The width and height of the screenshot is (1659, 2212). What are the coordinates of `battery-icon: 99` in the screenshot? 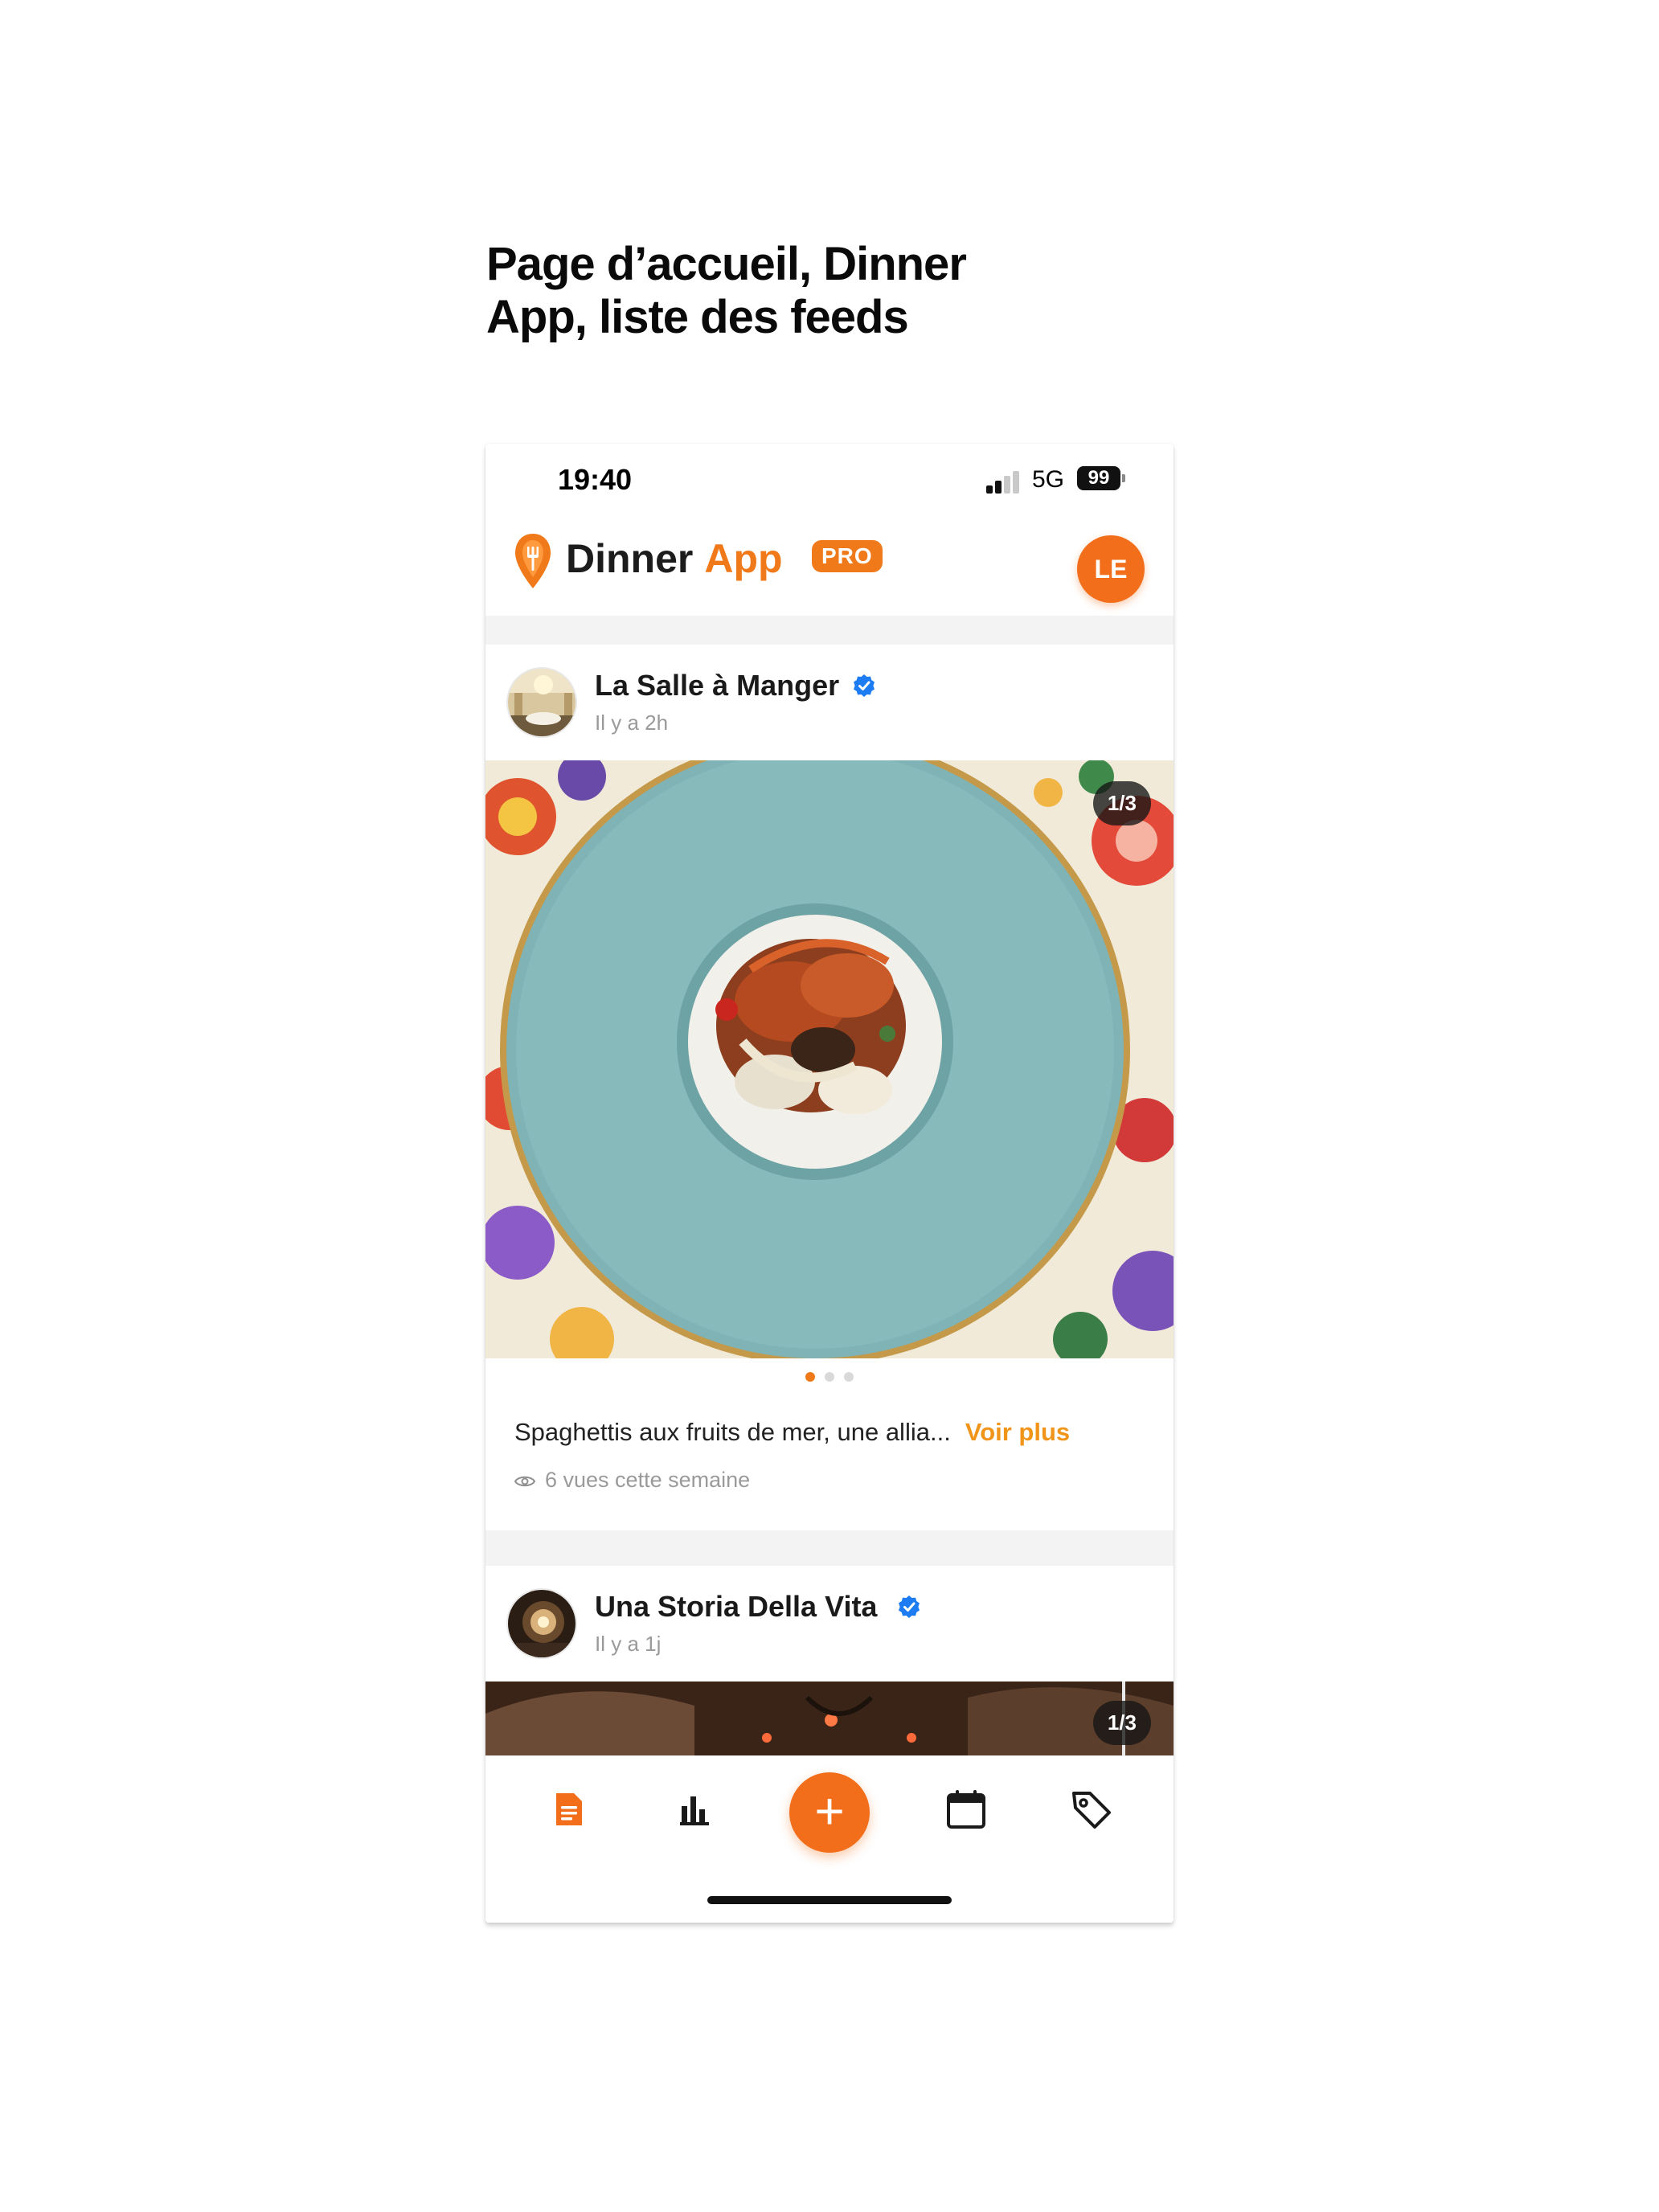 It's located at (1098, 478).